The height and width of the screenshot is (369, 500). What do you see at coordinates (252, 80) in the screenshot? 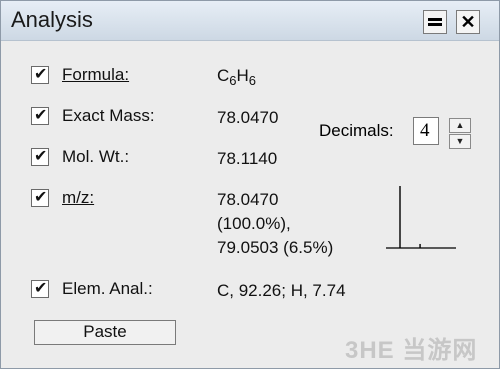
I see `formula-h-count: 6` at bounding box center [252, 80].